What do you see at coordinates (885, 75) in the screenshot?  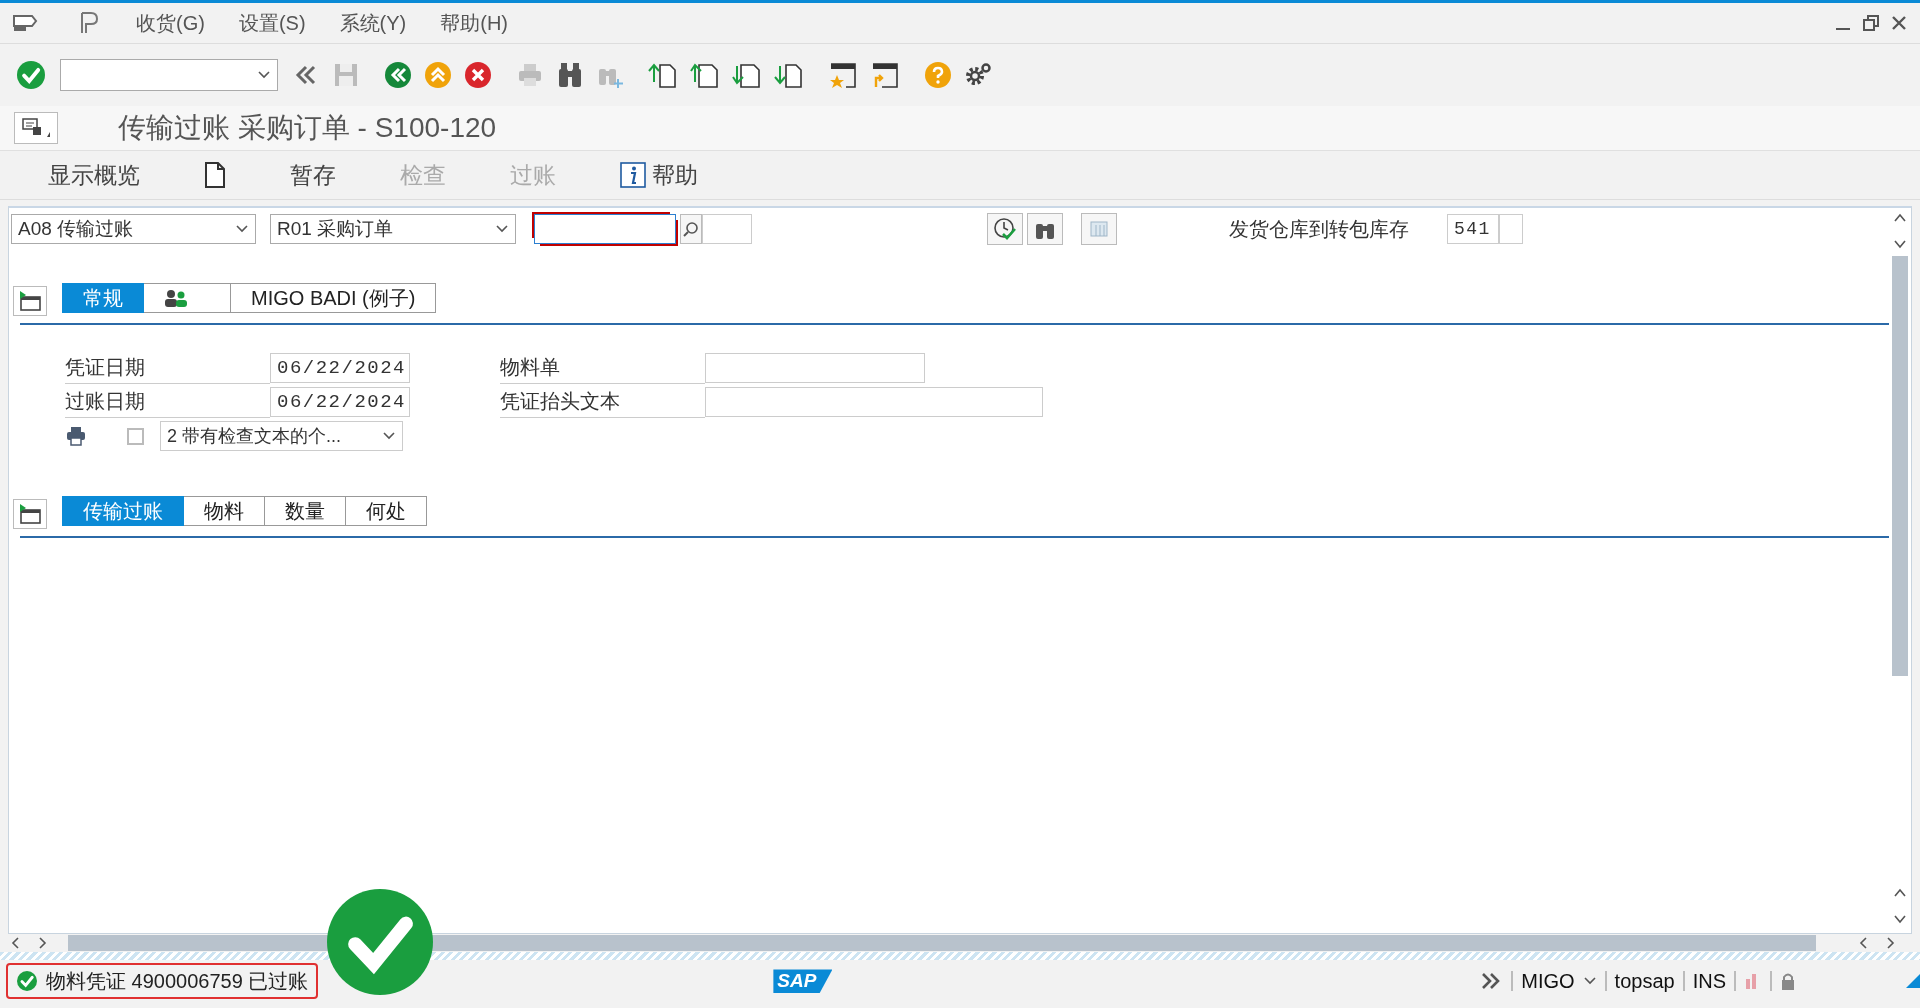 I see `window-arrow-icon` at bounding box center [885, 75].